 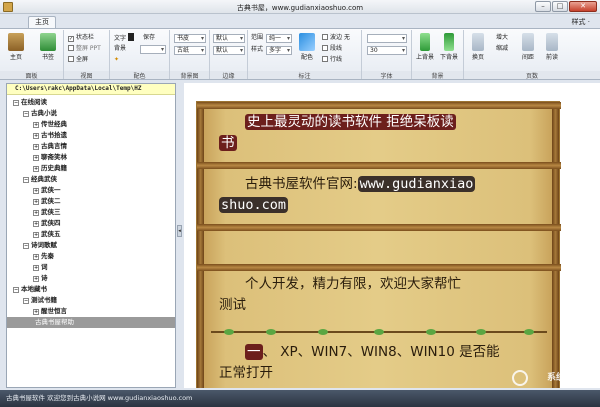 I want to click on interval-button: 间距, so click(x=528, y=47).